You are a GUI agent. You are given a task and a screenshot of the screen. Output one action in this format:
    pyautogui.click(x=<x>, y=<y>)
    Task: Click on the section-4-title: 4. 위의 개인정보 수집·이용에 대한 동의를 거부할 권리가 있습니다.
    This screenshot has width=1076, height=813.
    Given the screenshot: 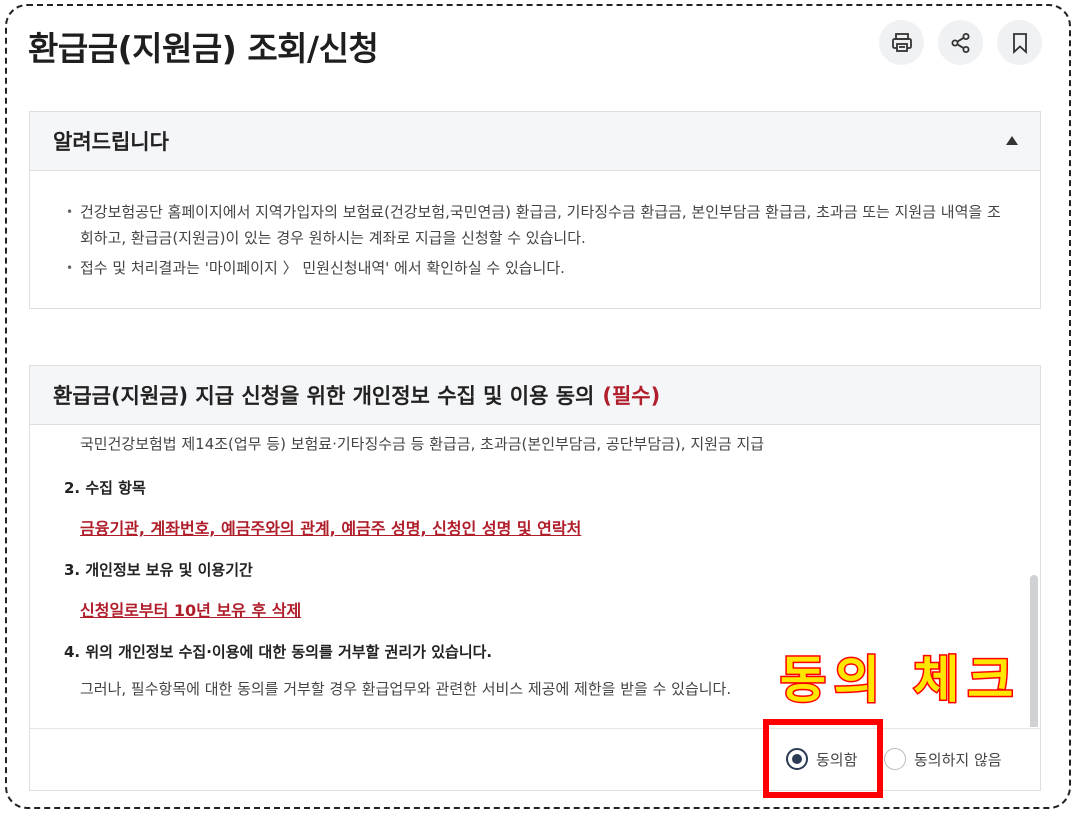 What is the action you would take?
    pyautogui.click(x=278, y=652)
    